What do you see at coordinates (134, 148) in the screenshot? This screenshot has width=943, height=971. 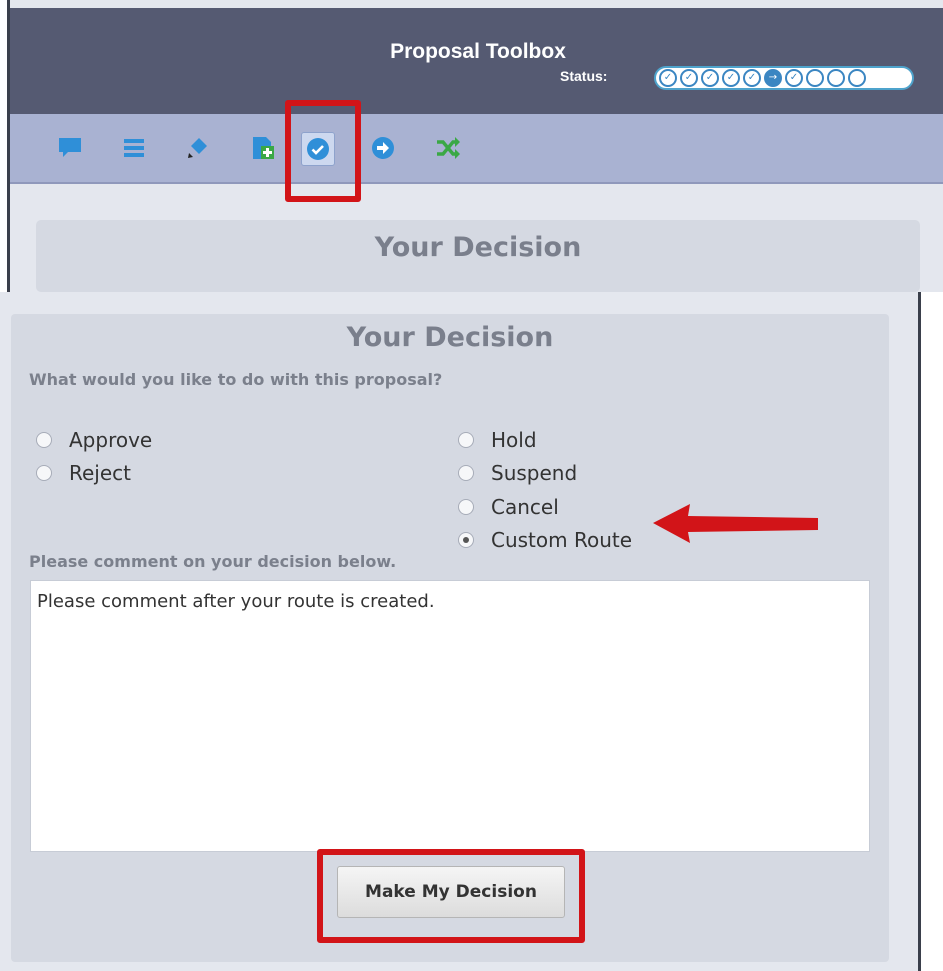 I see `list-icon` at bounding box center [134, 148].